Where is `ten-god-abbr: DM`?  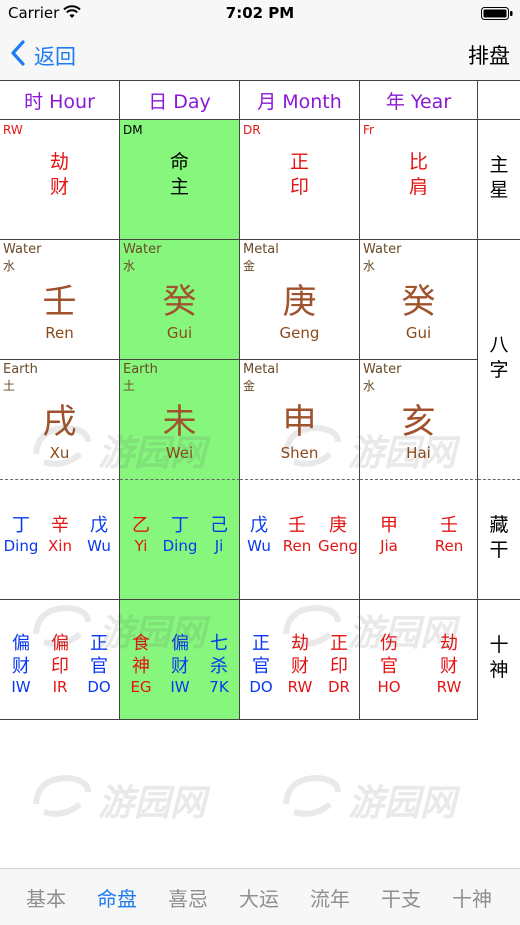
ten-god-abbr: DM is located at coordinates (133, 130).